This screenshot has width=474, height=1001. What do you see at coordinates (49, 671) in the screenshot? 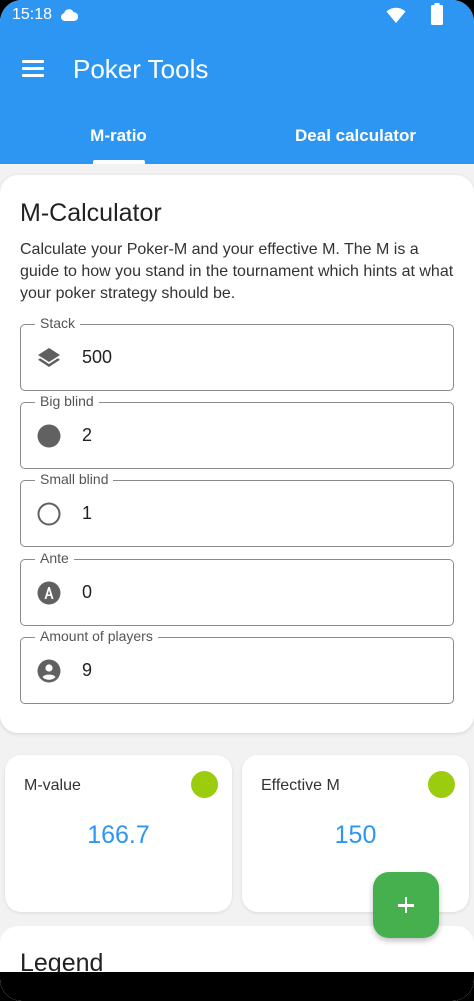
I see `players-icon` at bounding box center [49, 671].